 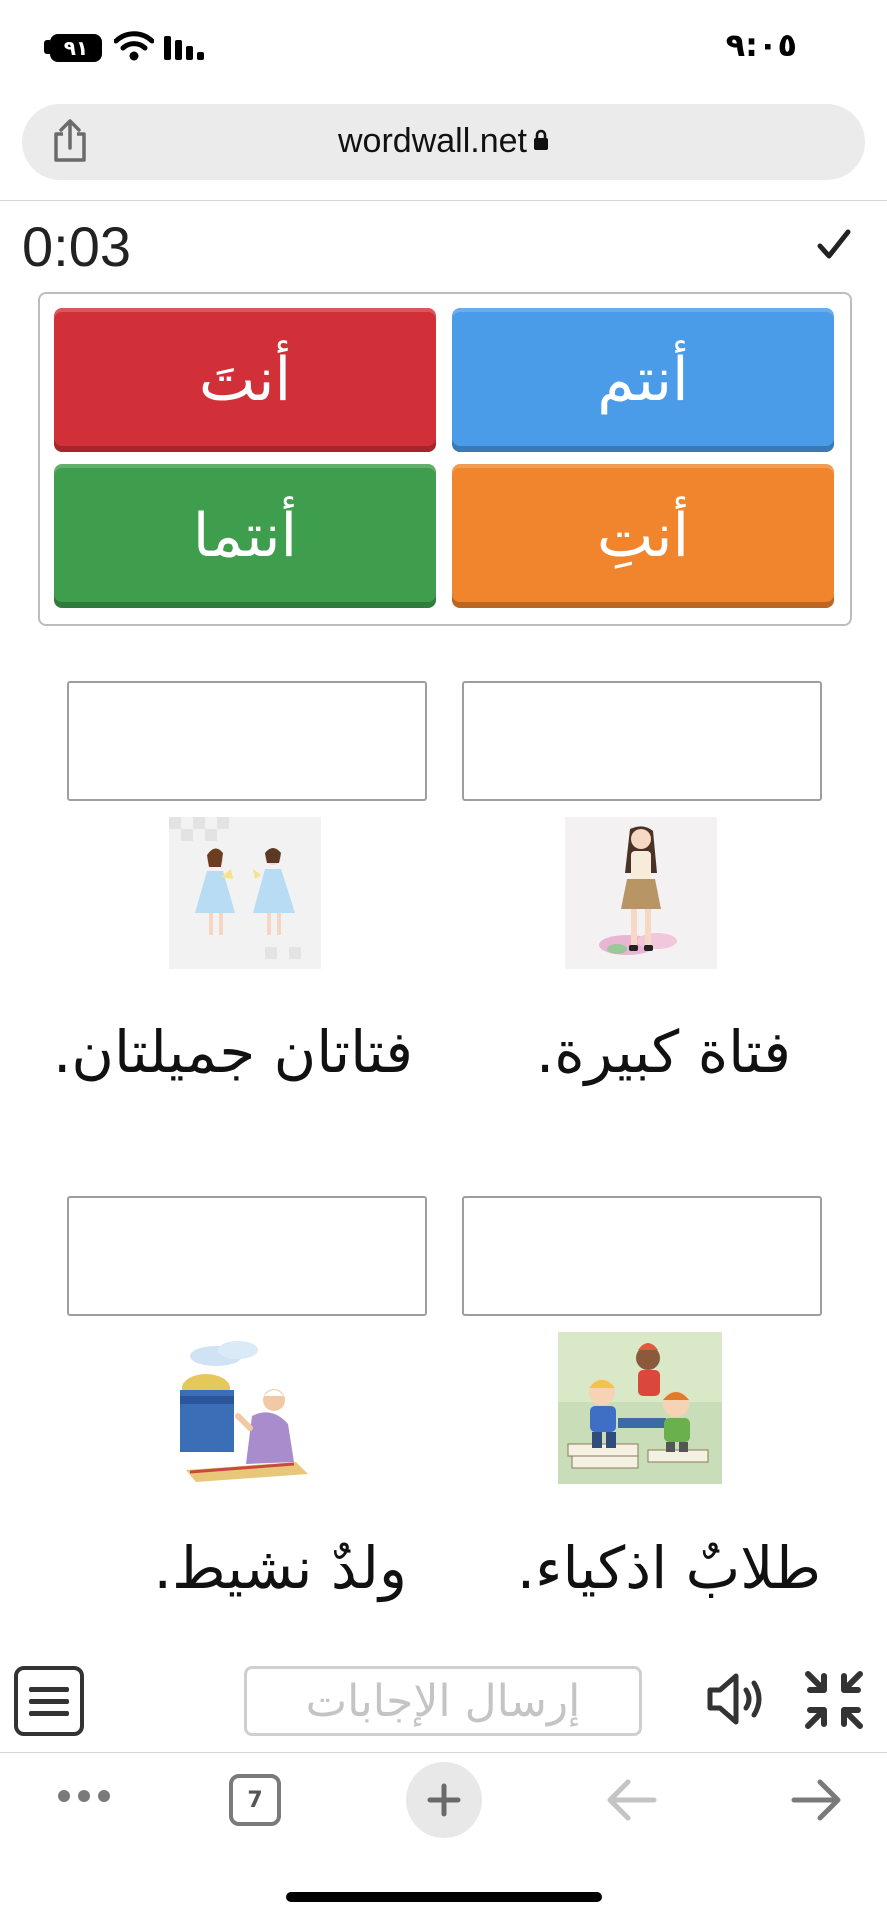 I want to click on sentence-item-2: فتاتان جميلتان., so click(x=232, y=1052).